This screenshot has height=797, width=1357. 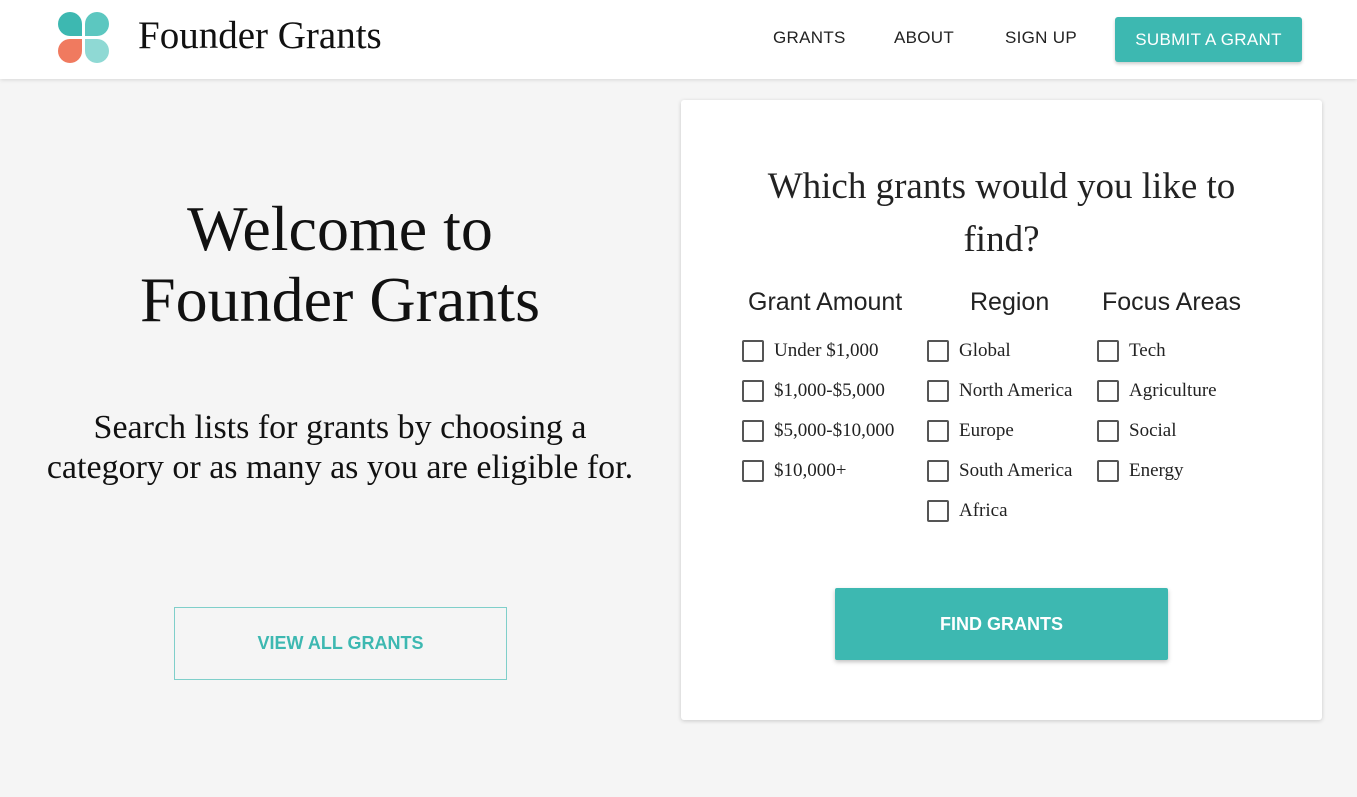 What do you see at coordinates (1208, 39) in the screenshot?
I see `submit-grant-button: SUBMIT A GRANT` at bounding box center [1208, 39].